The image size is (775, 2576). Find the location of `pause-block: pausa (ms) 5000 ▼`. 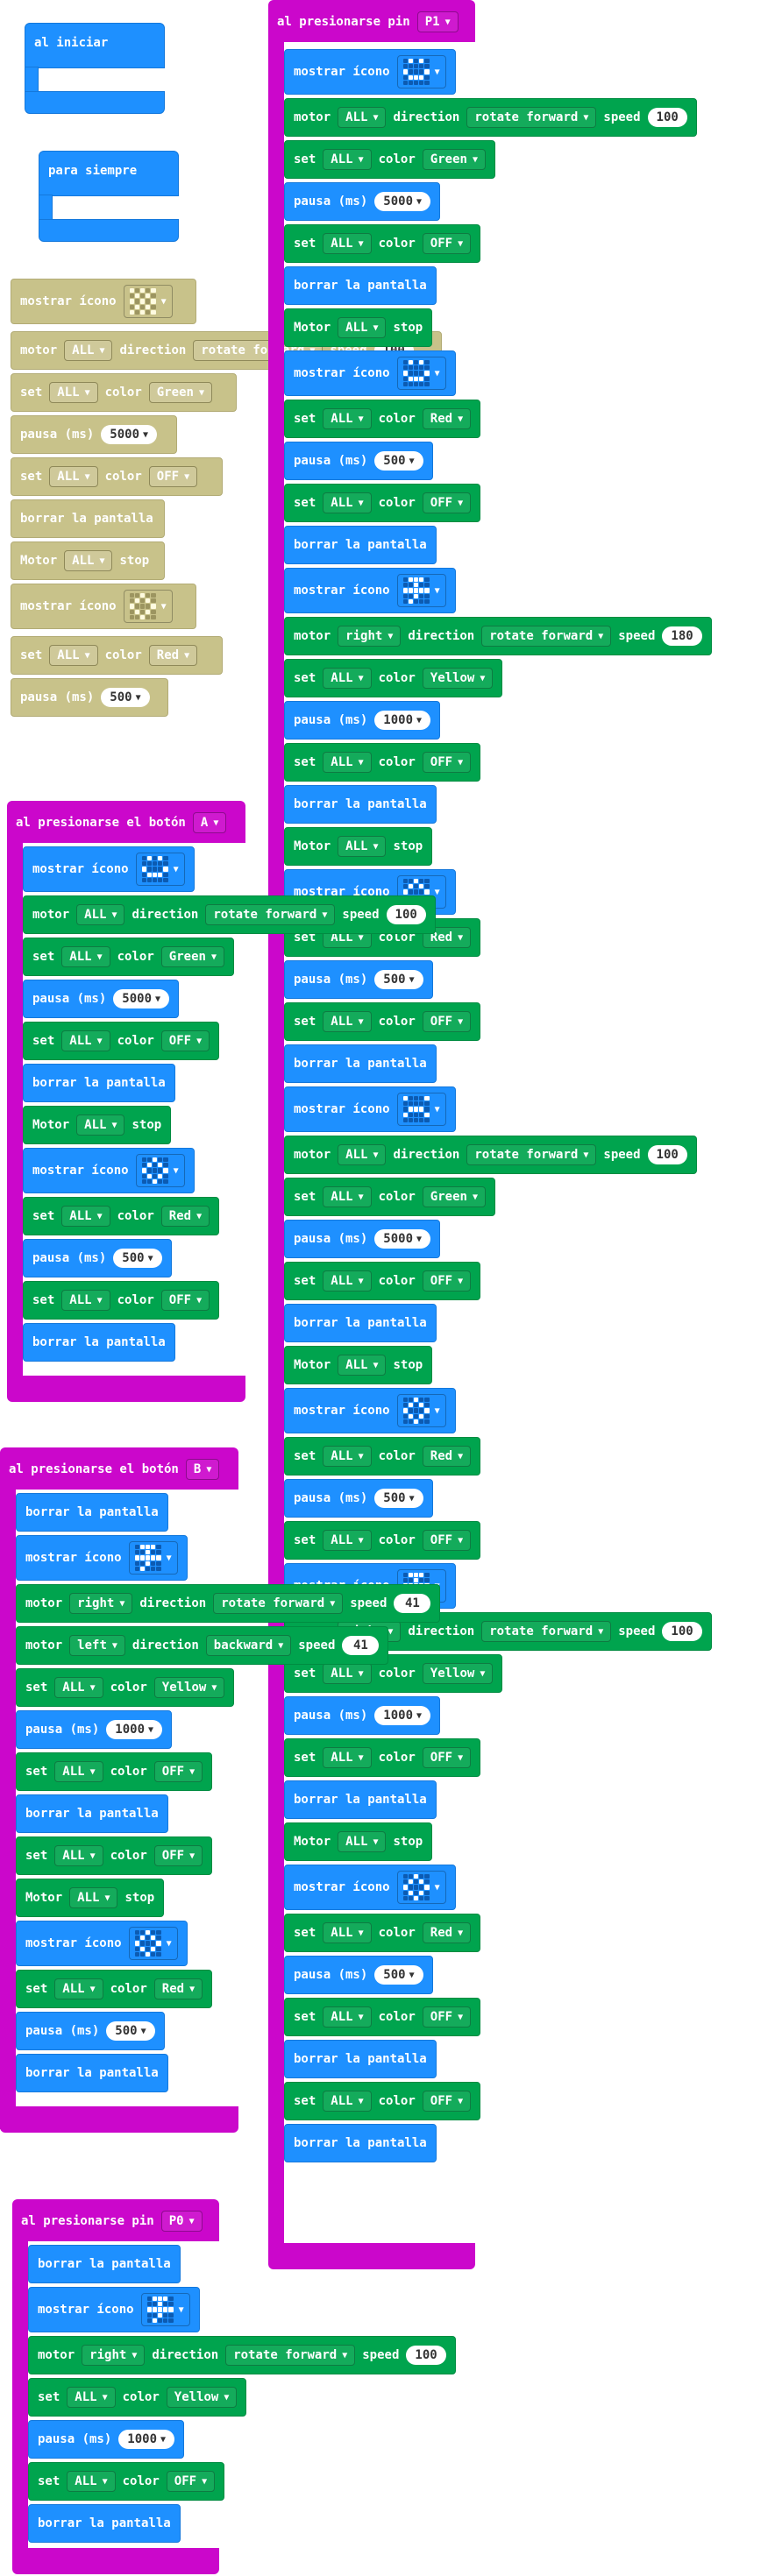

pause-block: pausa (ms) 5000 ▼ is located at coordinates (101, 999).